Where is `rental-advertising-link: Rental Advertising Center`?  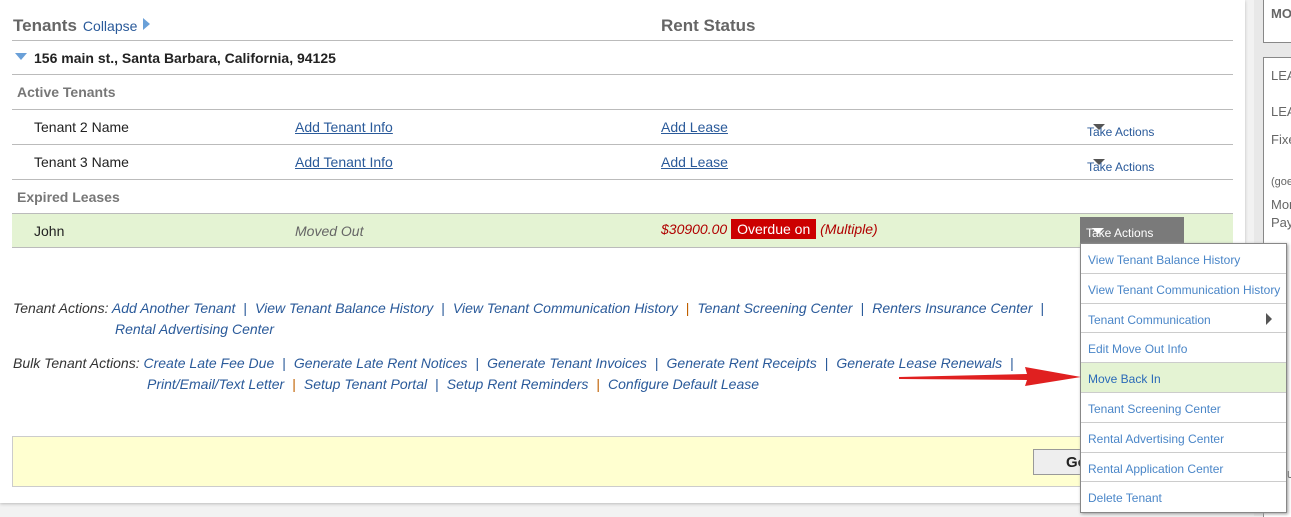 rental-advertising-link: Rental Advertising Center is located at coordinates (194, 329).